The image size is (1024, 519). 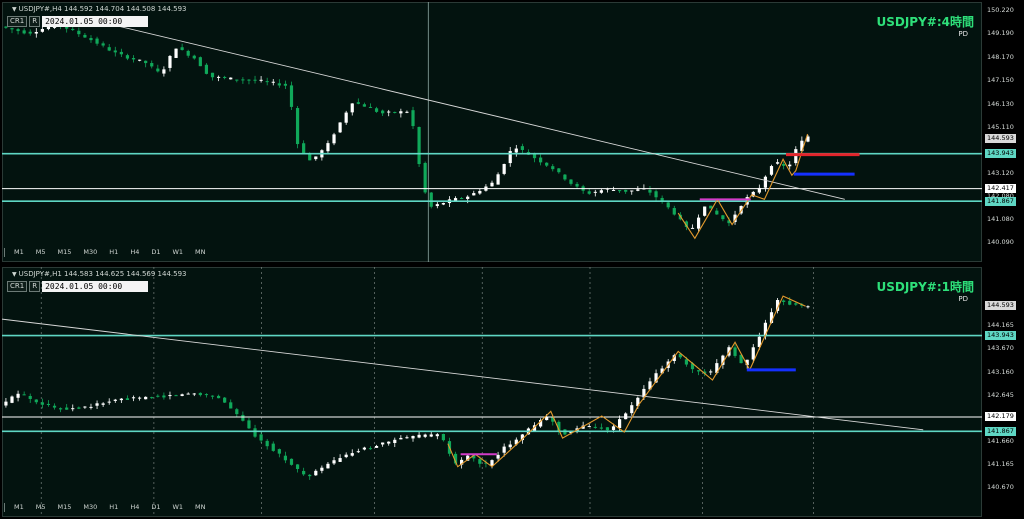 I want to click on price-tag-cyan: 143.943, so click(x=1000, y=336).